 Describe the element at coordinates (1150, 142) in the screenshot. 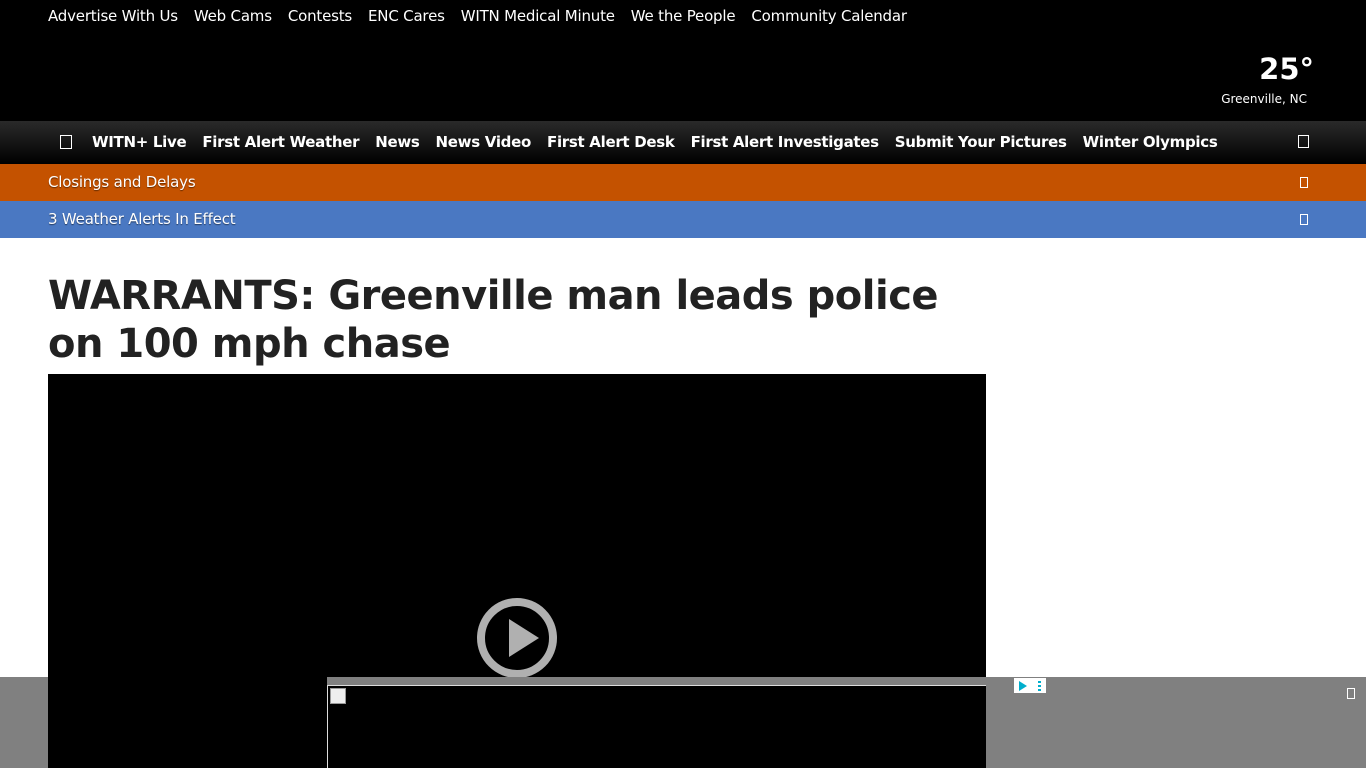

I see `nav-item-winter-olympics: Winter Olympics` at that location.